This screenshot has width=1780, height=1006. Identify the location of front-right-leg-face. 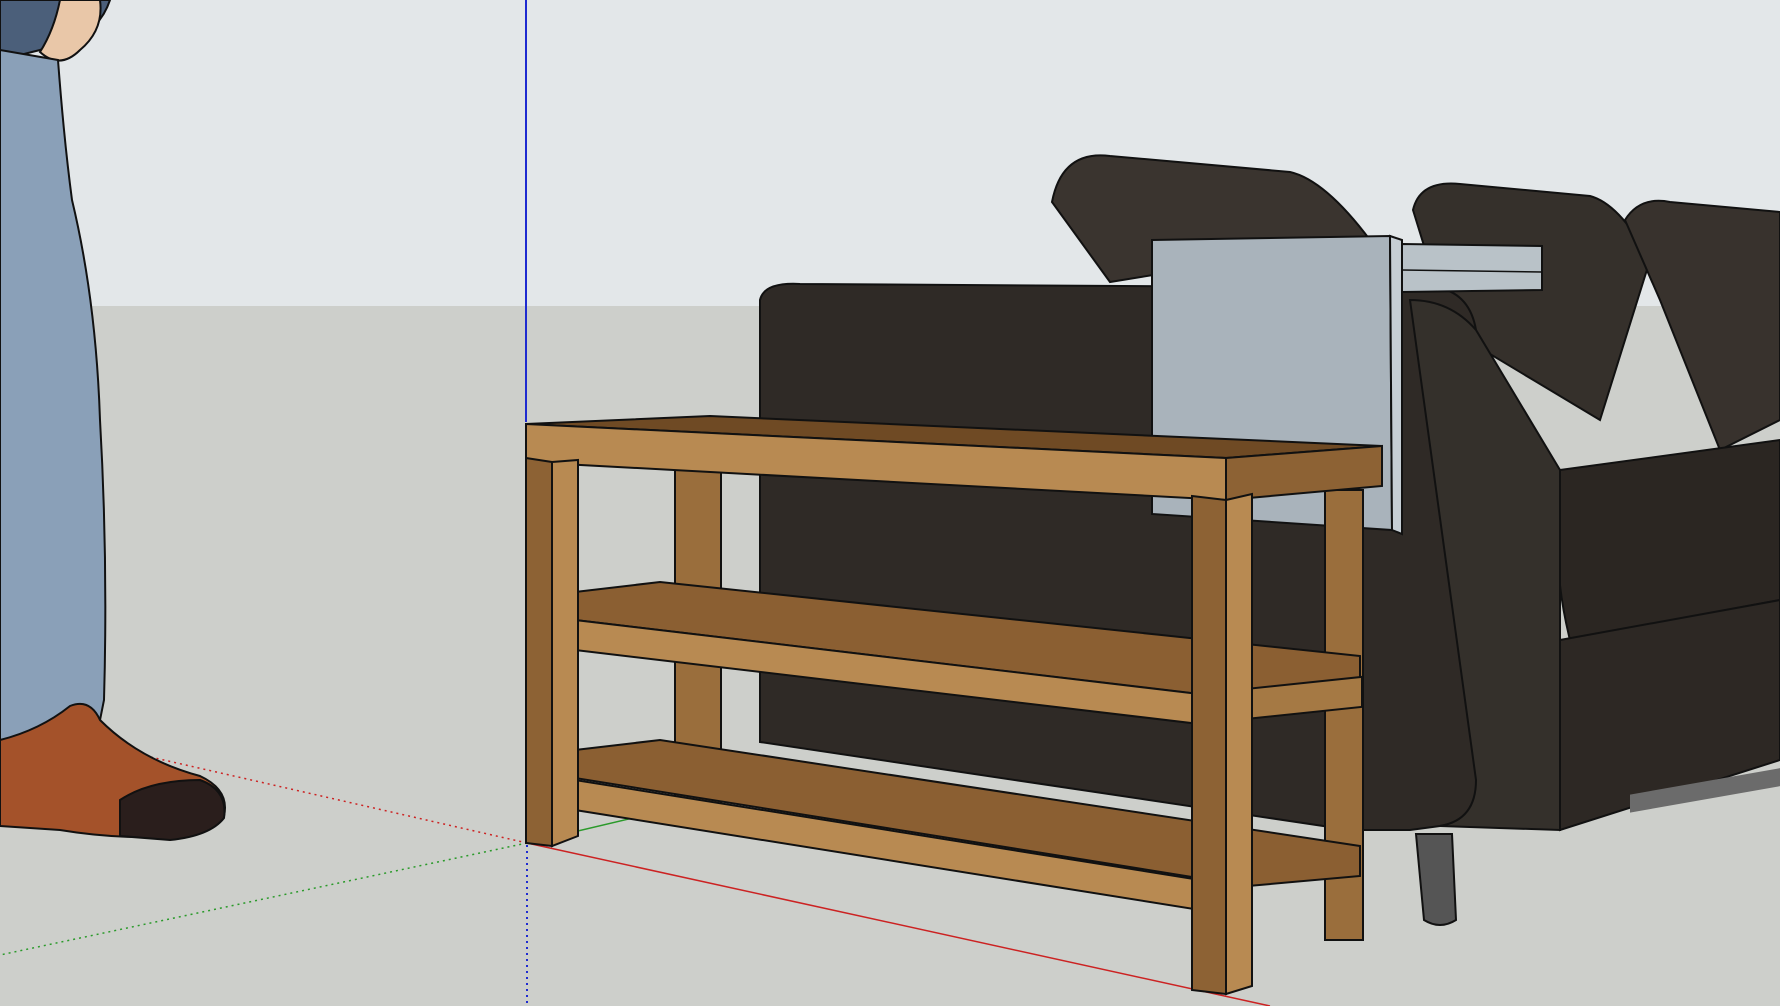
(1239, 744).